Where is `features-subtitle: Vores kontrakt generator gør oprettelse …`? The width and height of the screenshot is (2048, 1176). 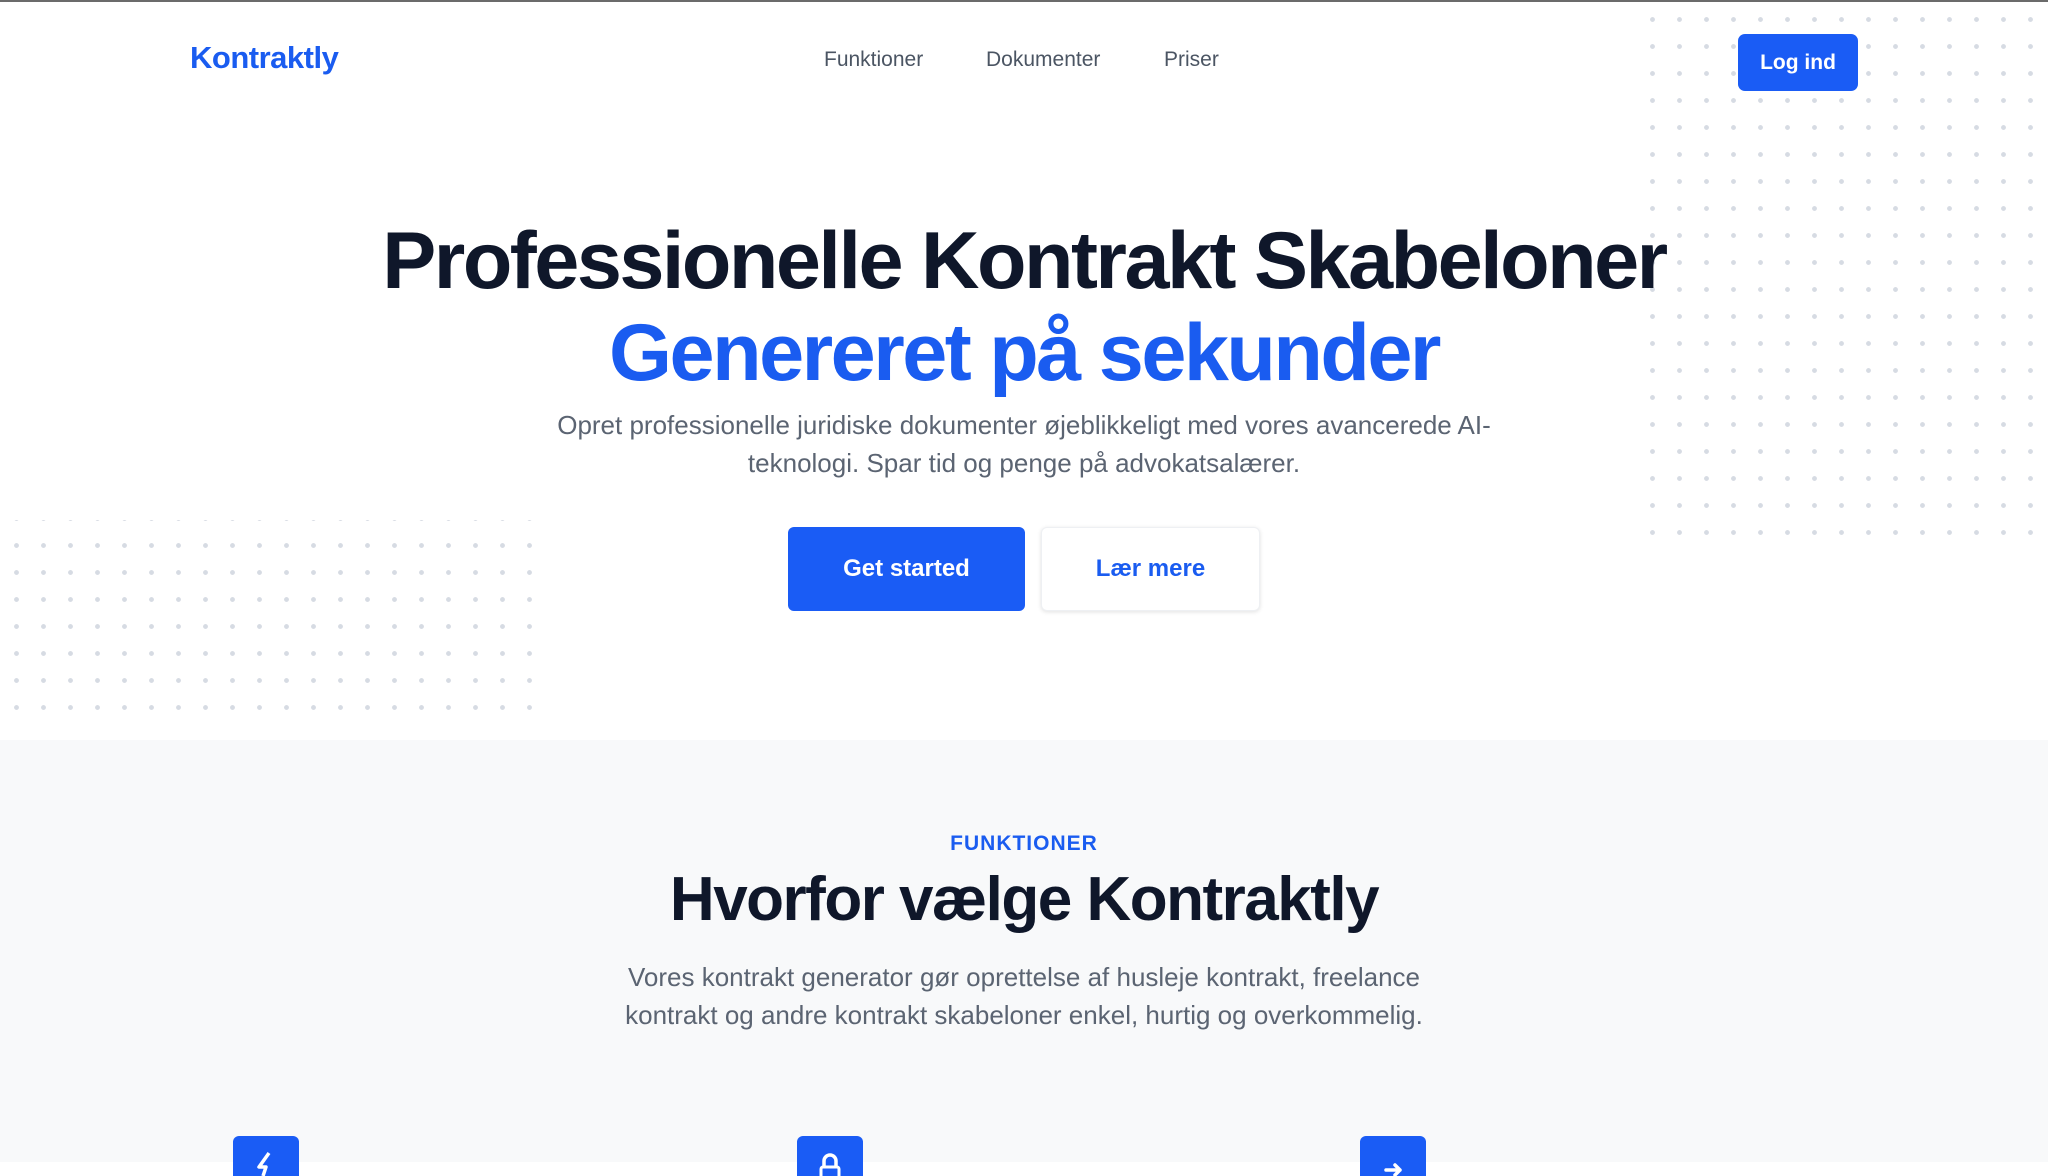 features-subtitle: Vores kontrakt generator gør oprettelse … is located at coordinates (1024, 996).